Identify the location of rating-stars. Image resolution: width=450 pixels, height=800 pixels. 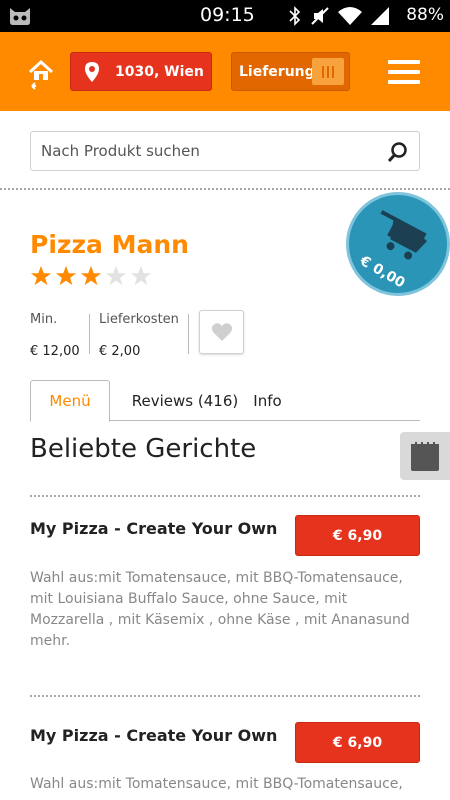
(91, 276).